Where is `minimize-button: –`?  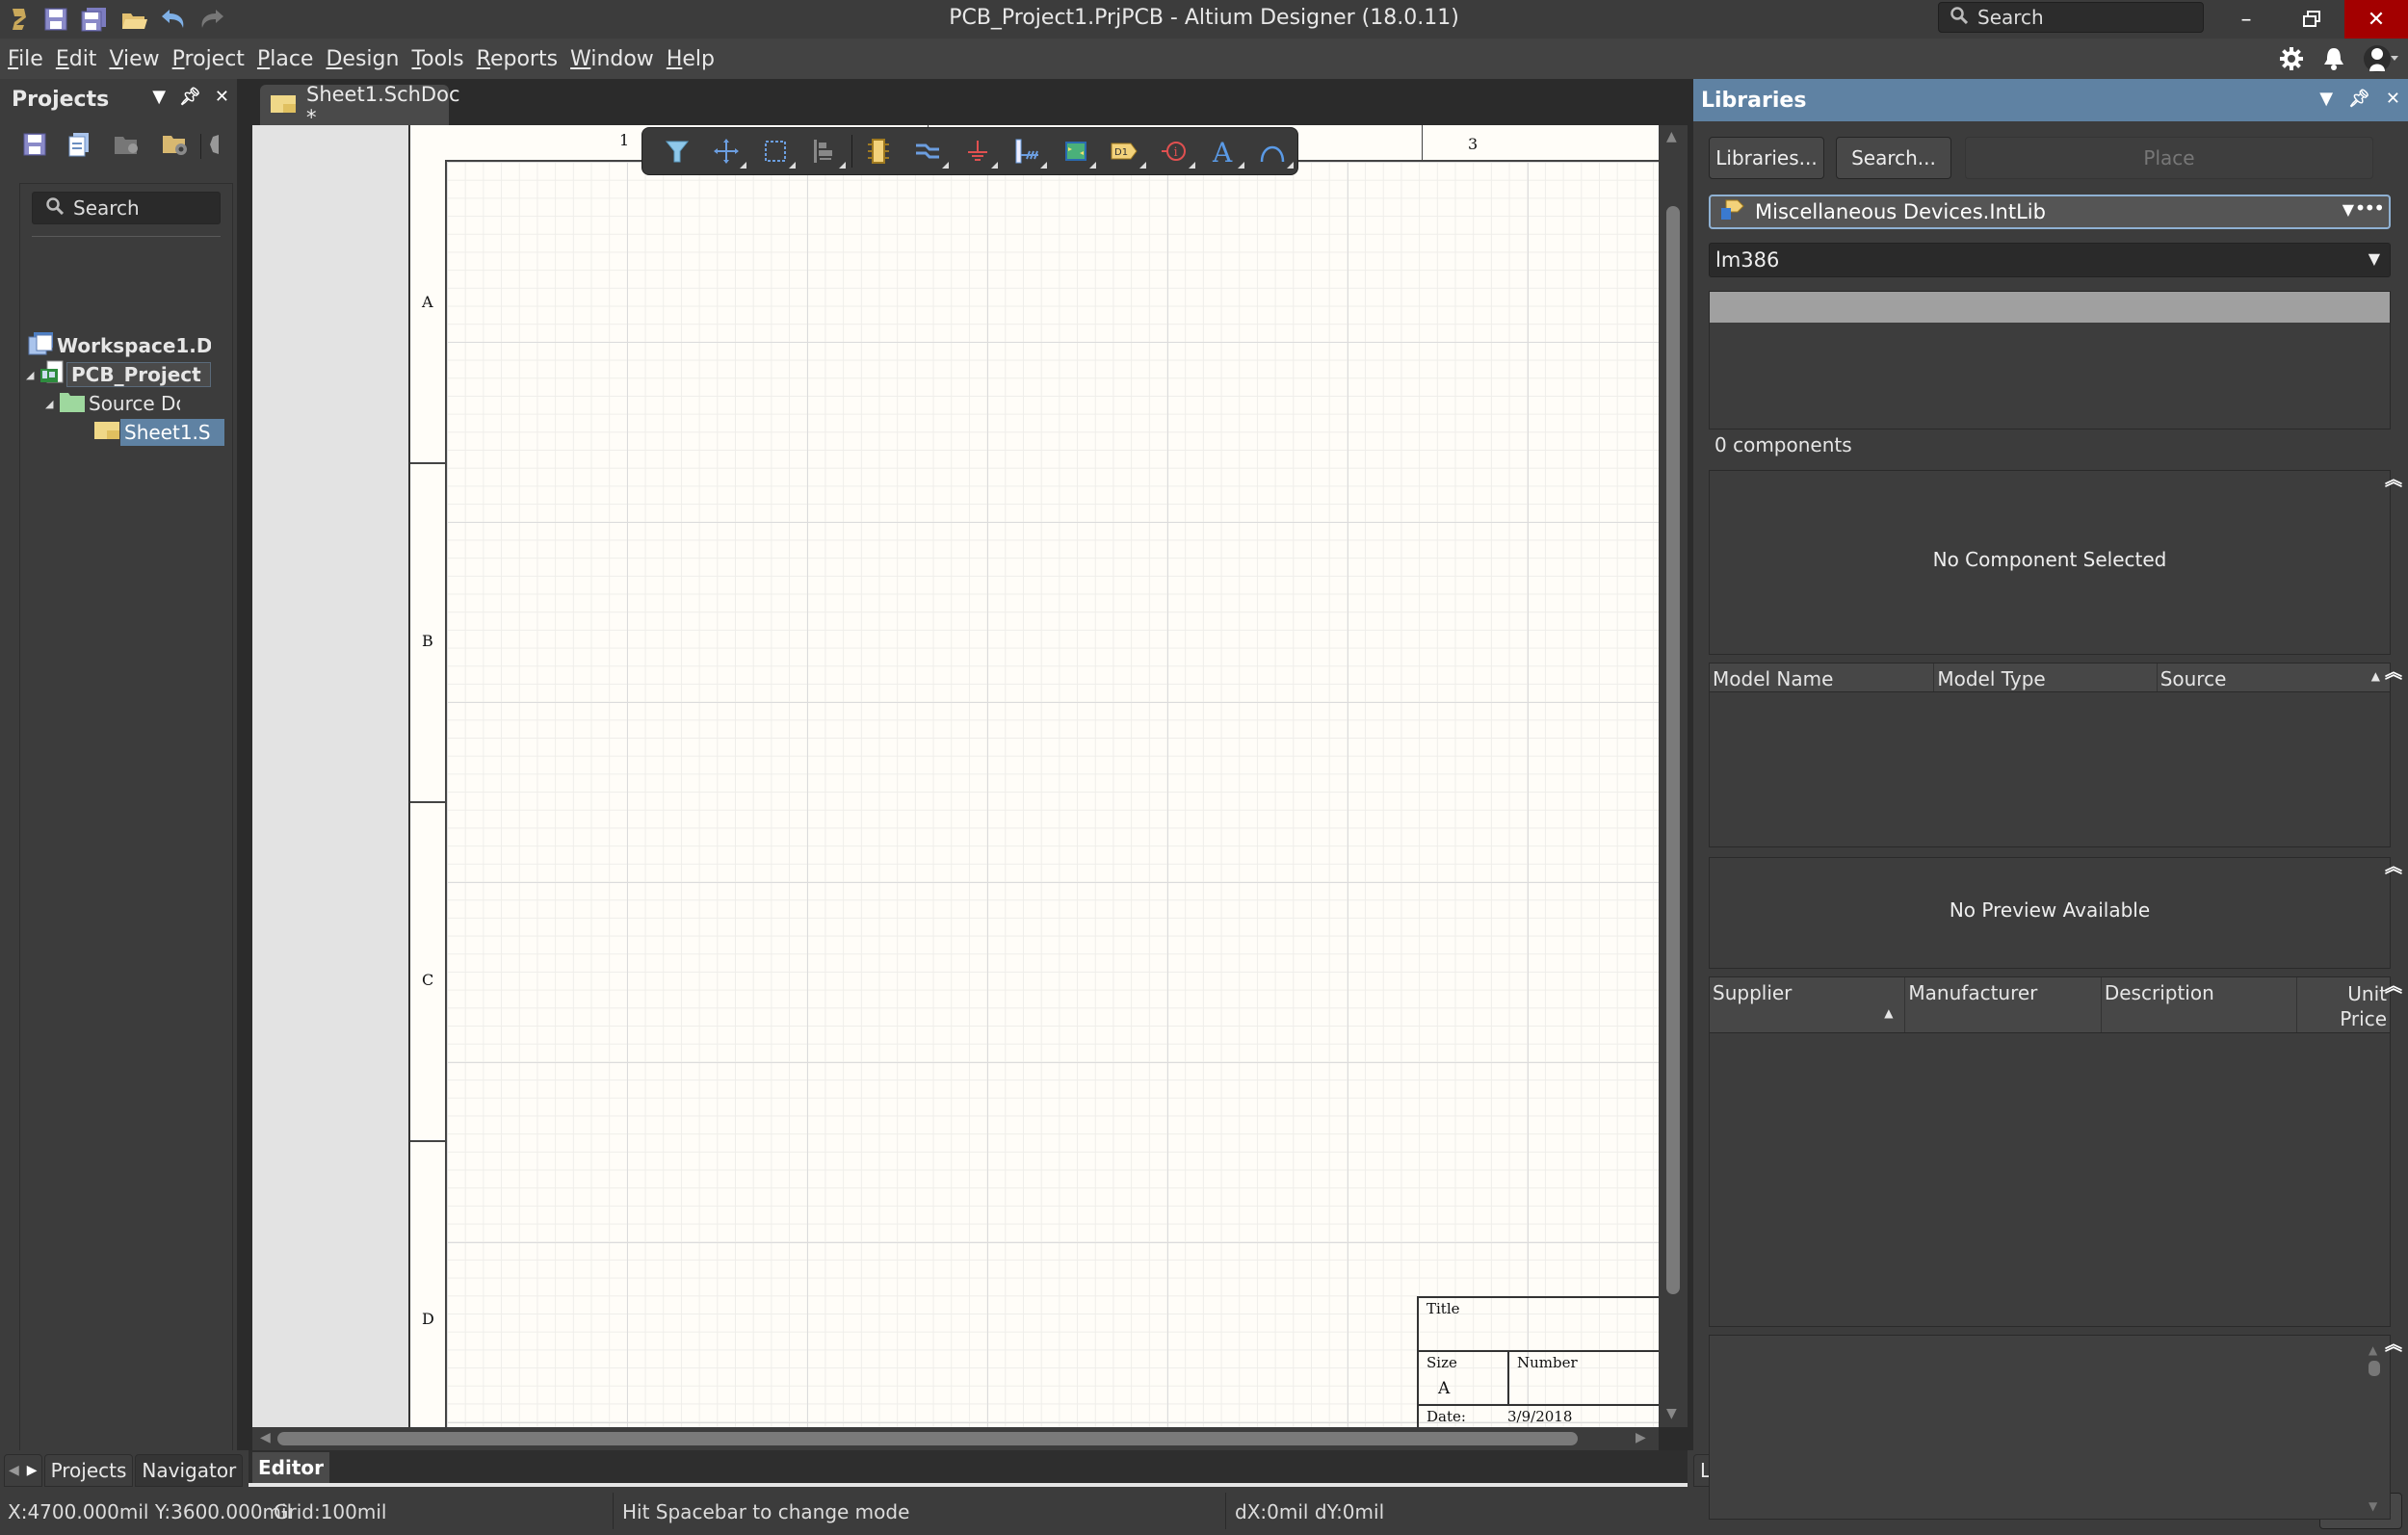 minimize-button: – is located at coordinates (2246, 19).